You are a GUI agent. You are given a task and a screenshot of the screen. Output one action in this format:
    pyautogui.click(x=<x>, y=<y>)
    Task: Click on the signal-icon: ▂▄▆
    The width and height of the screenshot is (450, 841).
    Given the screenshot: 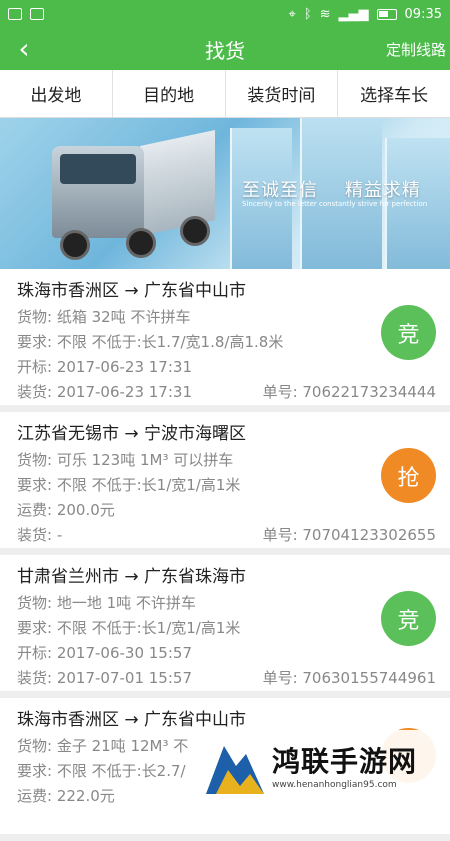 What is the action you would take?
    pyautogui.click(x=353, y=14)
    